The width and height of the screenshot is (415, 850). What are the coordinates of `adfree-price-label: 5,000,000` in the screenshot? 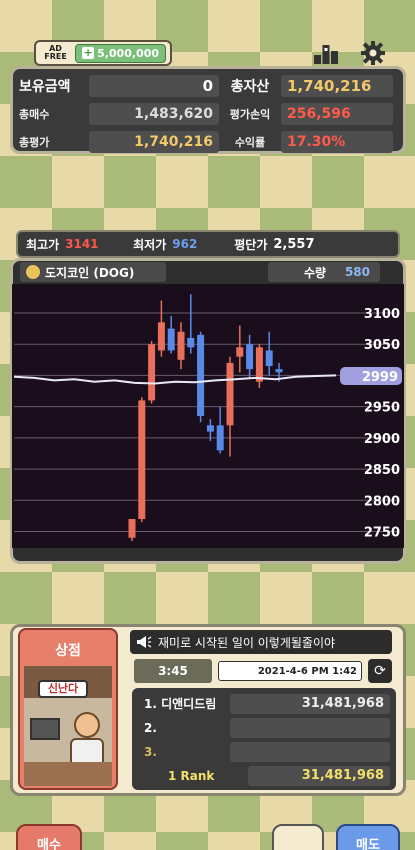 It's located at (128, 53).